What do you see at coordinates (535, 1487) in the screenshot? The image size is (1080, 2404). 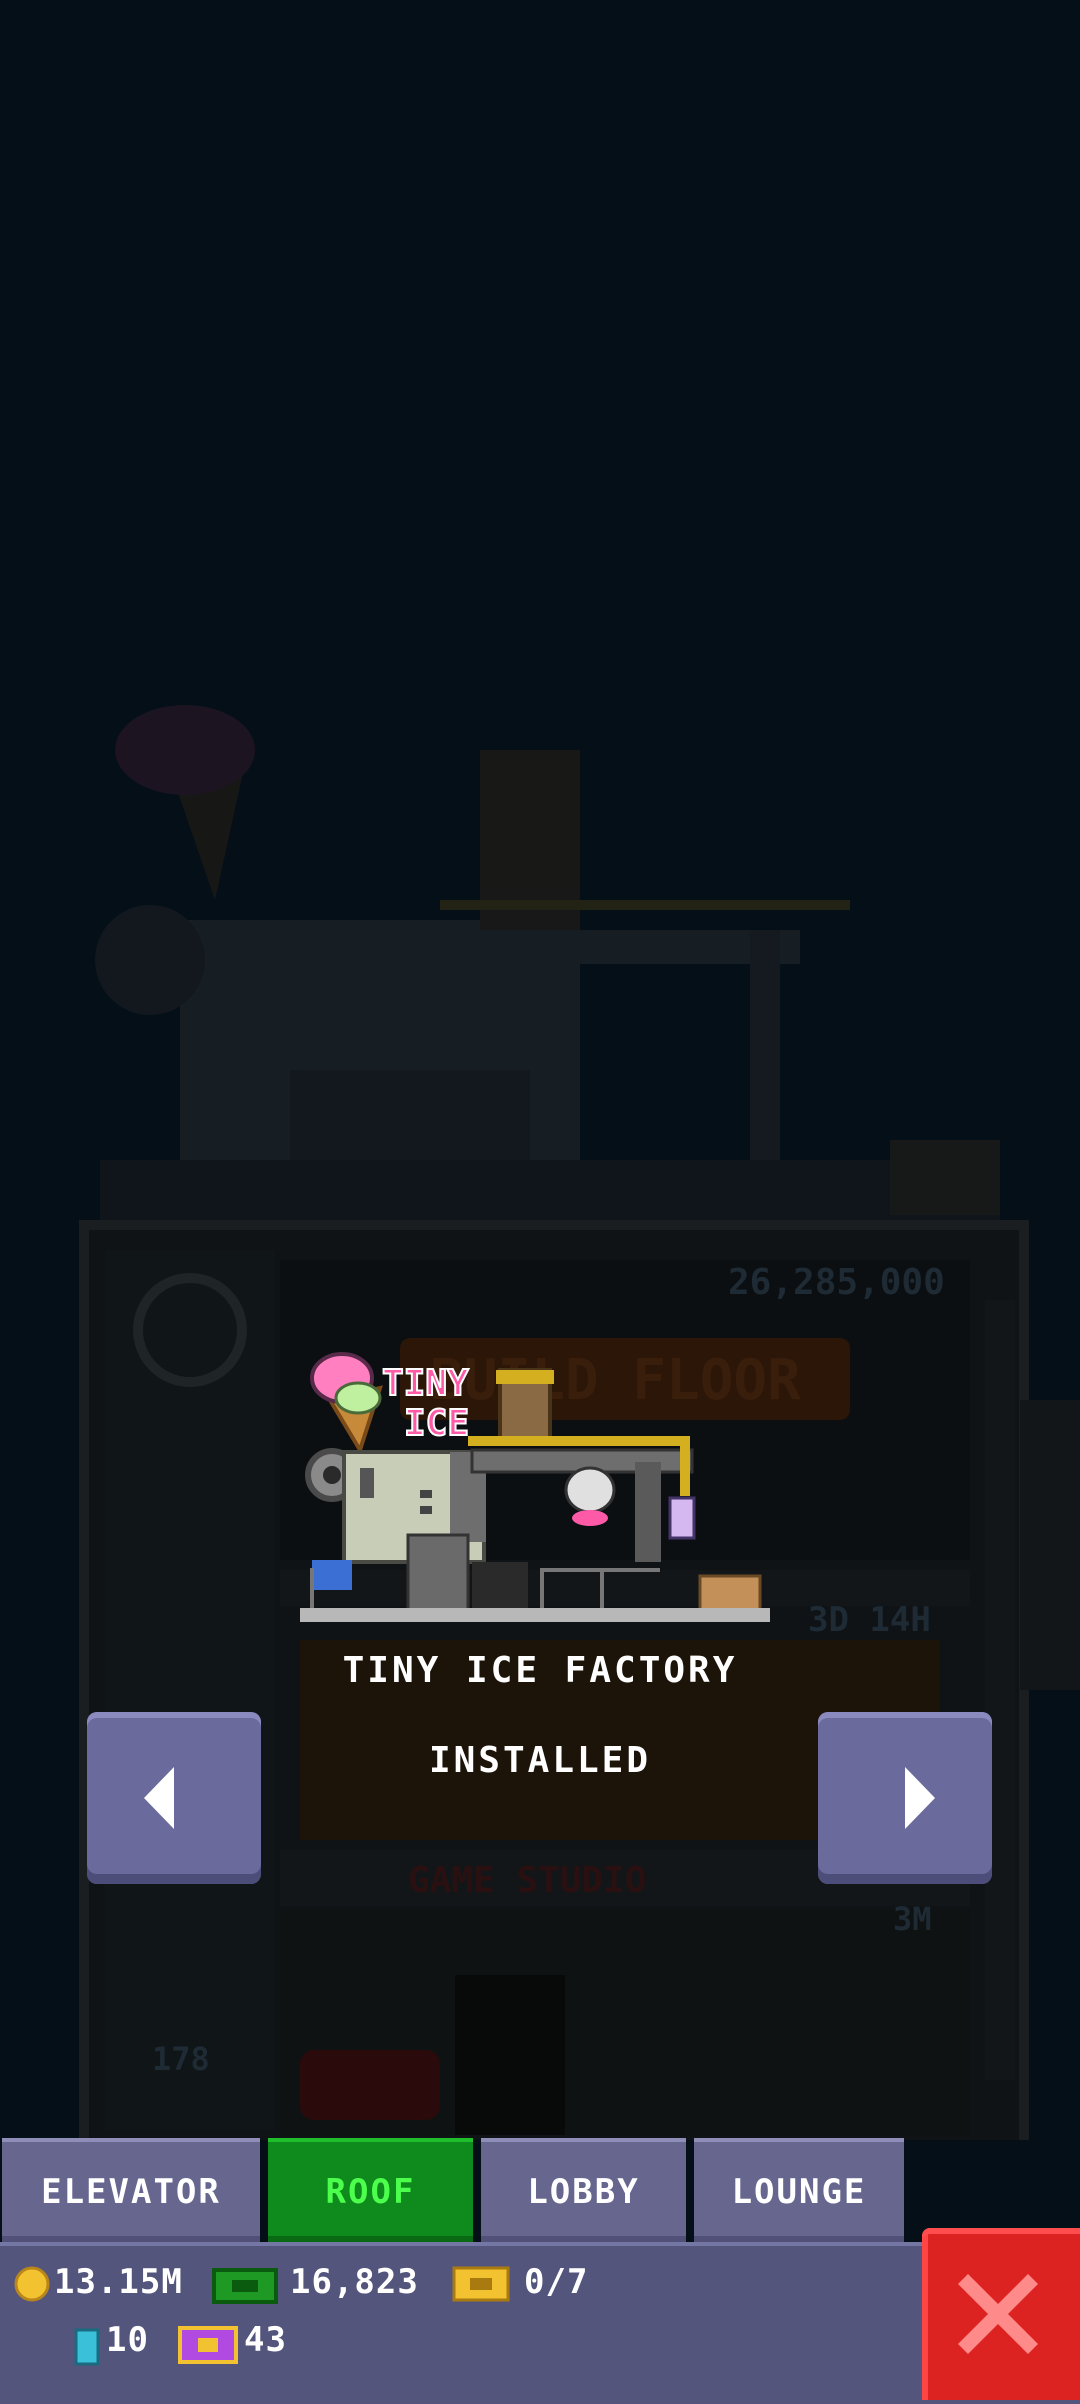 I see `tiny-ice-factory-image: TINY ICE` at bounding box center [535, 1487].